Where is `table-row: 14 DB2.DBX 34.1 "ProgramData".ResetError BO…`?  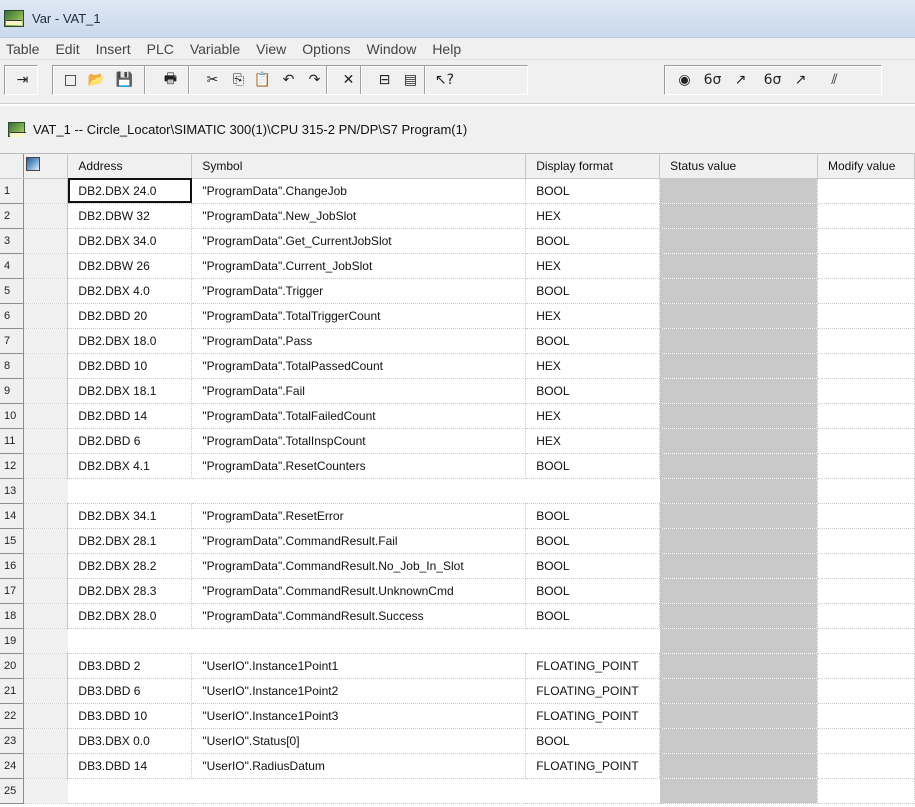
table-row: 14 DB2.DBX 34.1 "ProgramData".ResetError BO… is located at coordinates (457, 516).